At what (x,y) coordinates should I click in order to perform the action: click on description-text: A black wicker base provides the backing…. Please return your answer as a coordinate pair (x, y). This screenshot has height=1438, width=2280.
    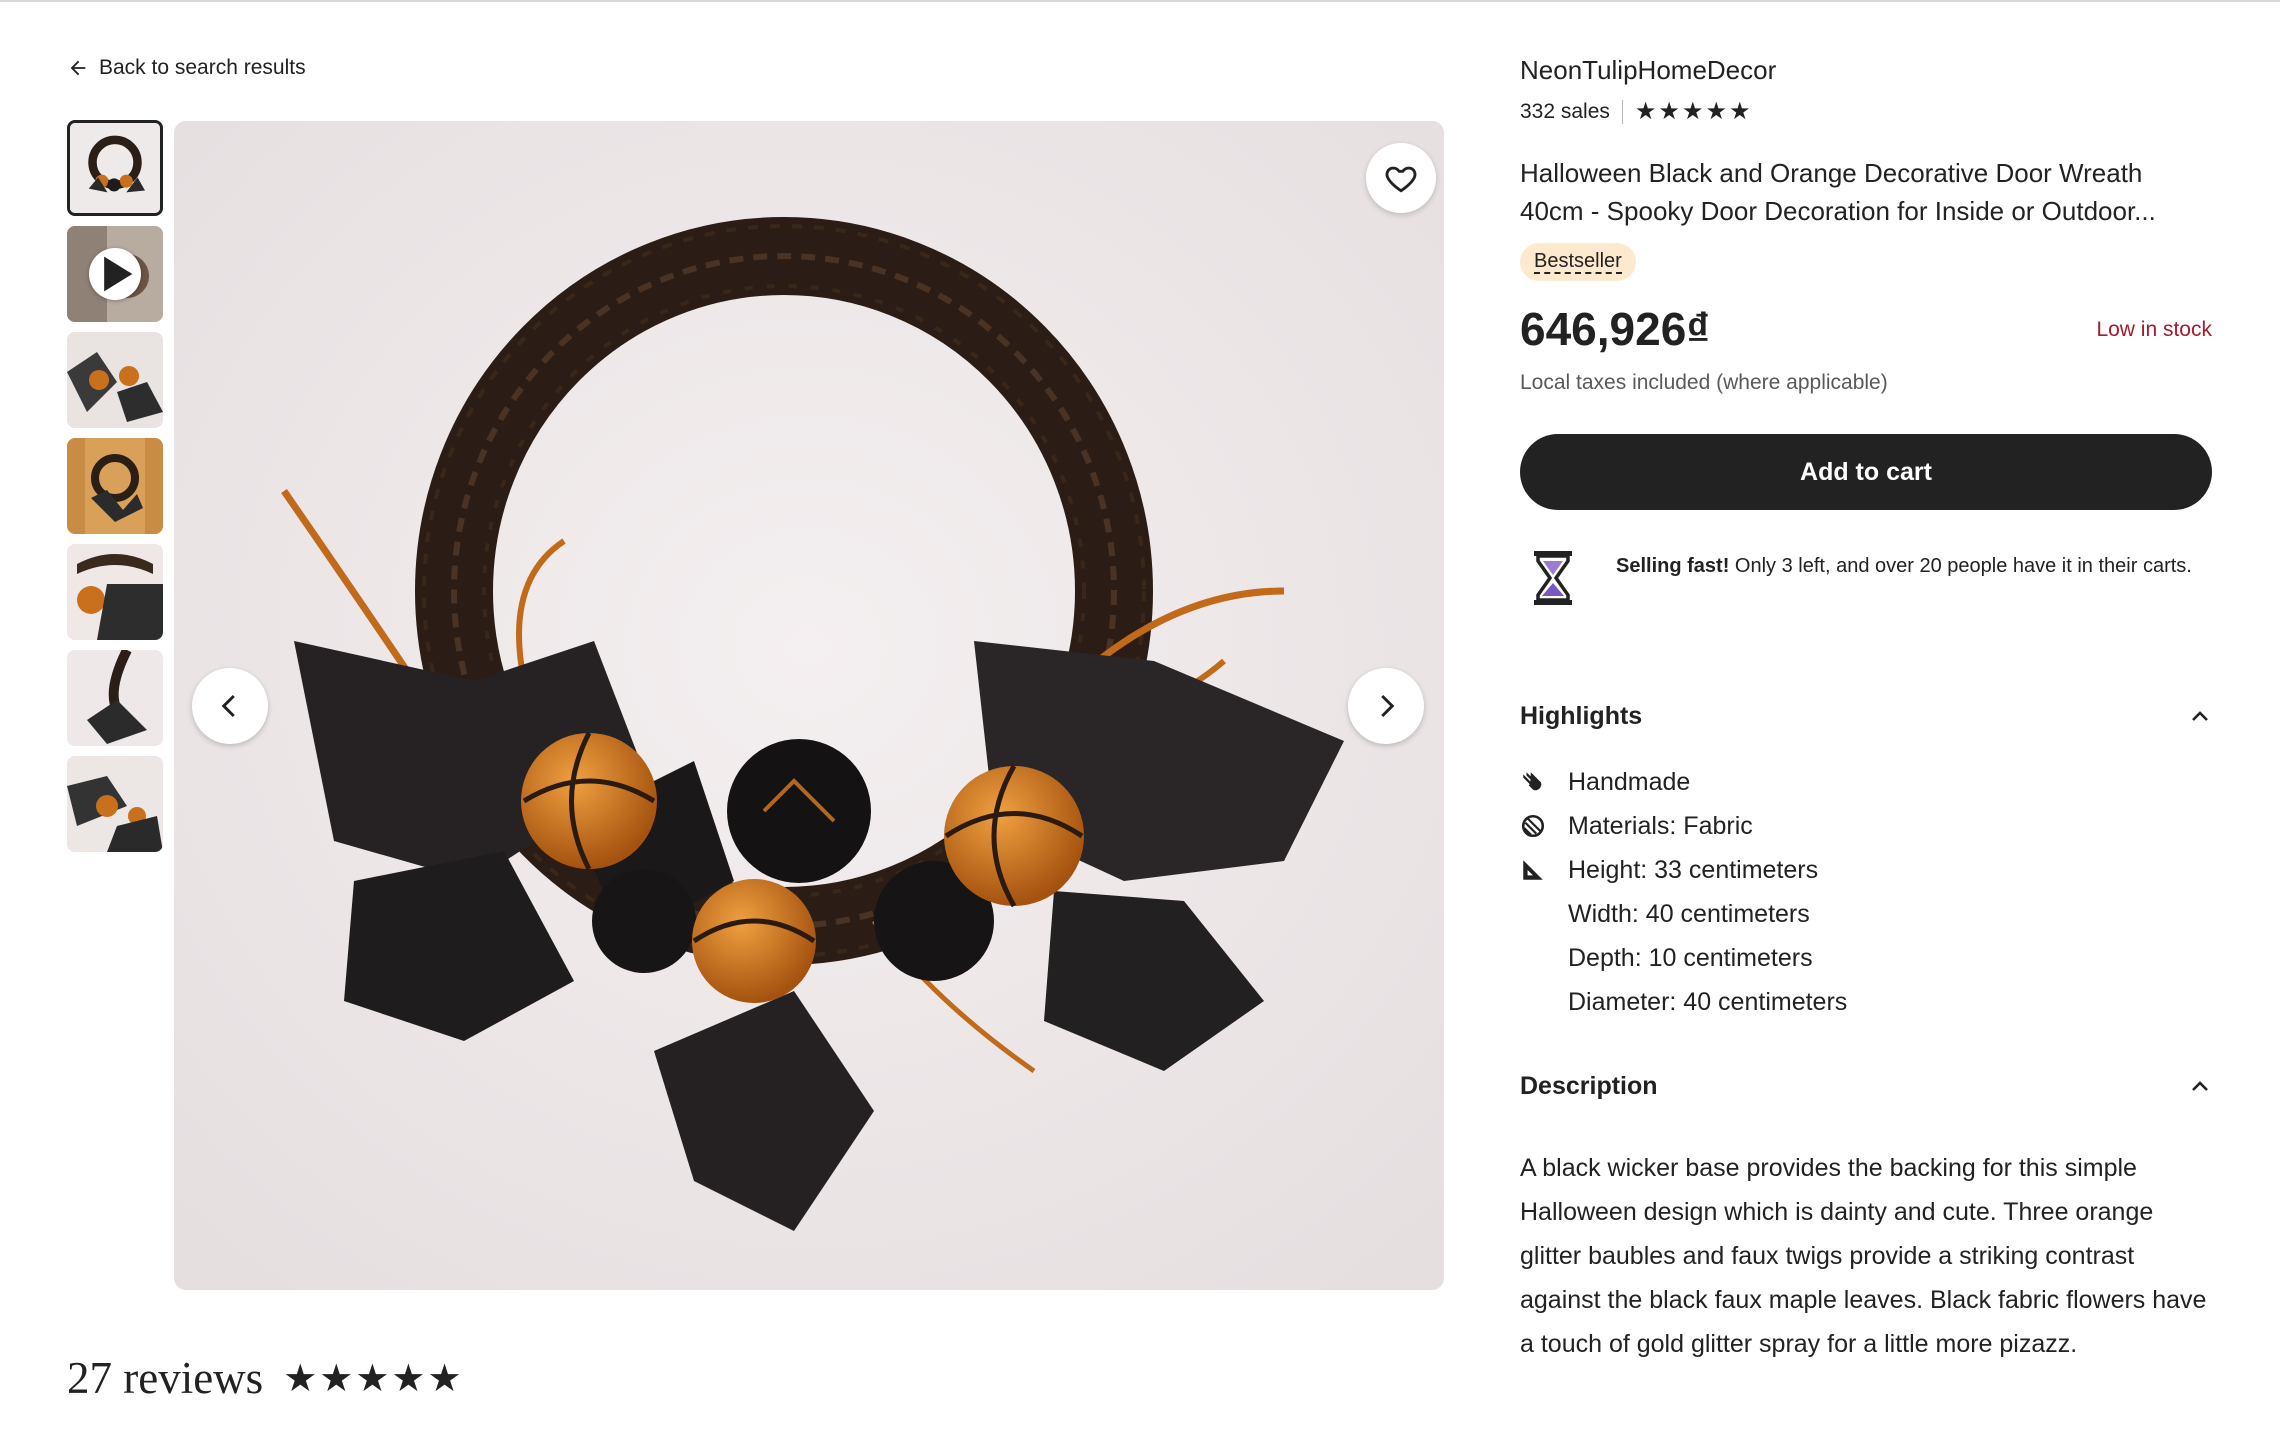
    Looking at the image, I should click on (1863, 1256).